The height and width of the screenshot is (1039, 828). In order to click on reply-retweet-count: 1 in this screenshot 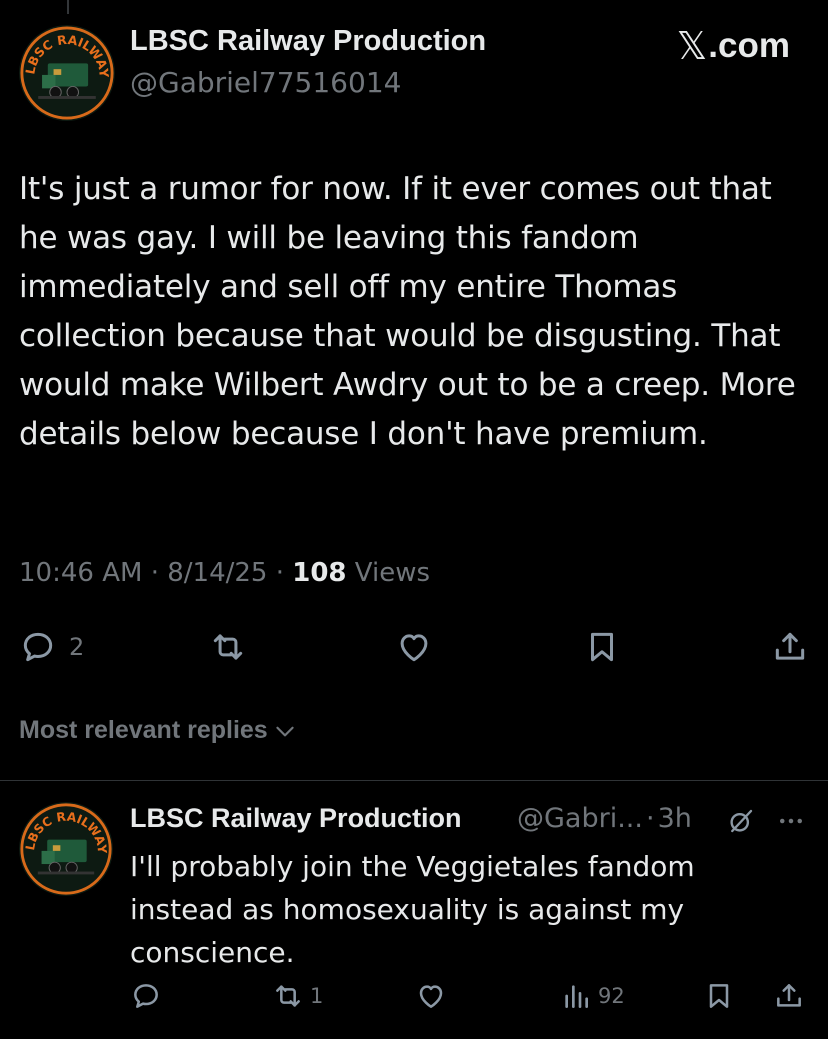, I will do `click(317, 996)`.